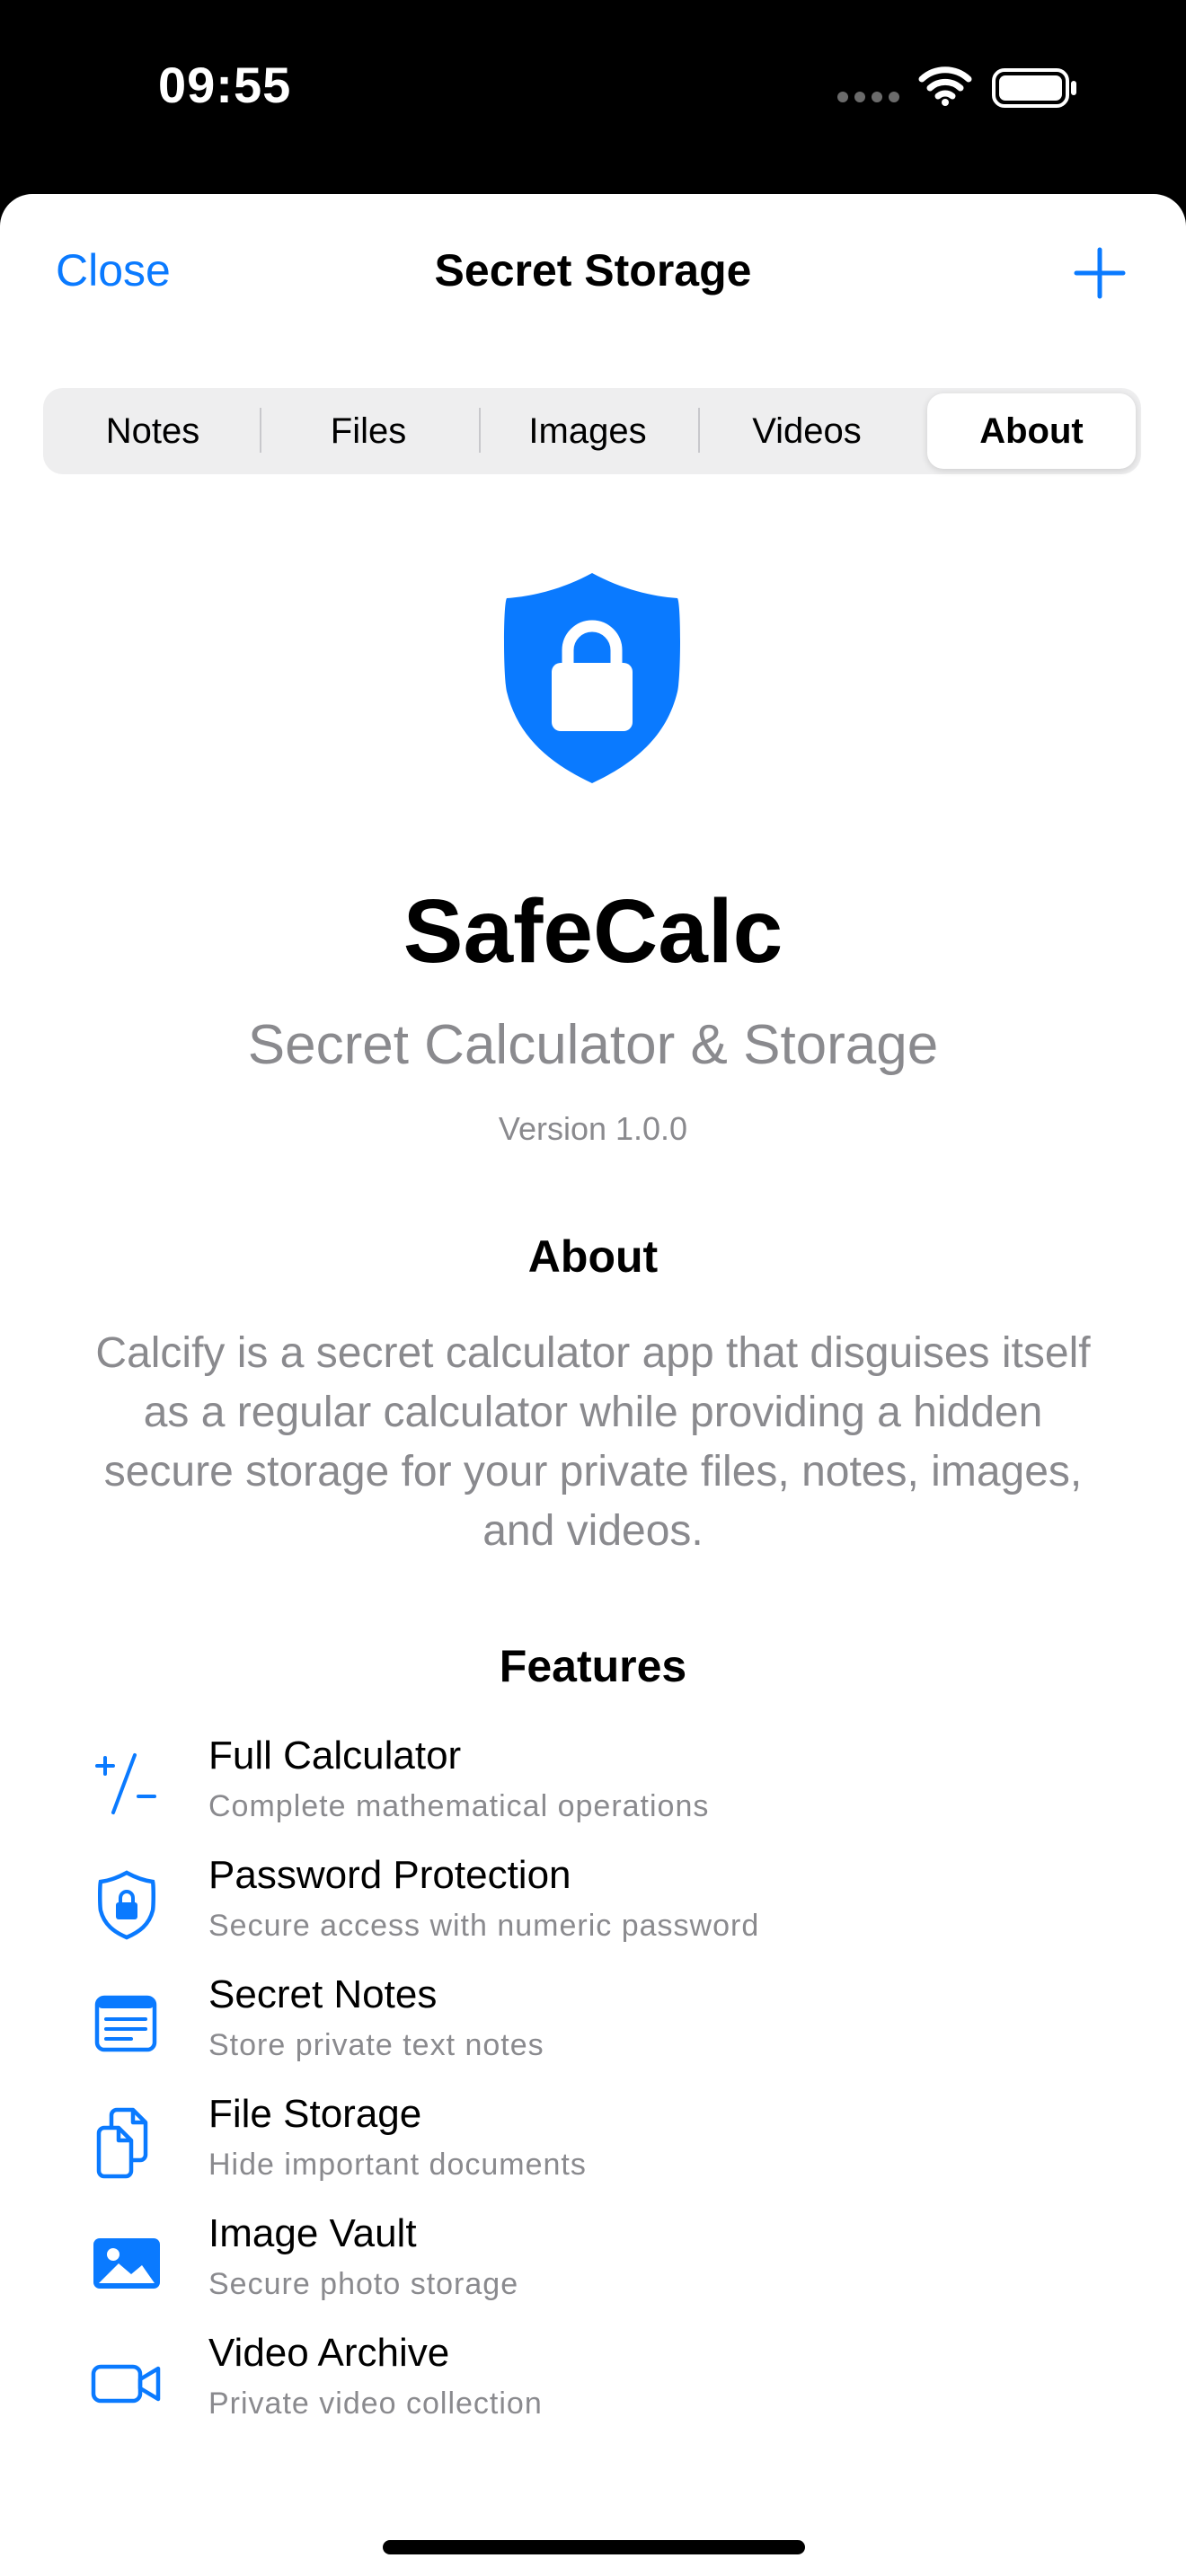 Image resolution: width=1186 pixels, height=2576 pixels. Describe the element at coordinates (125, 2023) in the screenshot. I see `note-text-icon` at that location.